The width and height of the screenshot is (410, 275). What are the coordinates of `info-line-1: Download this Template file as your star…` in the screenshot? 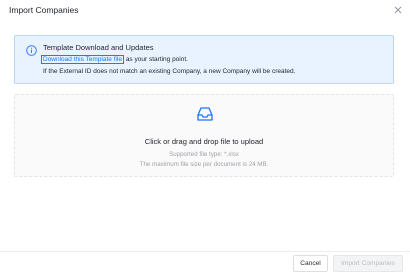 It's located at (114, 59).